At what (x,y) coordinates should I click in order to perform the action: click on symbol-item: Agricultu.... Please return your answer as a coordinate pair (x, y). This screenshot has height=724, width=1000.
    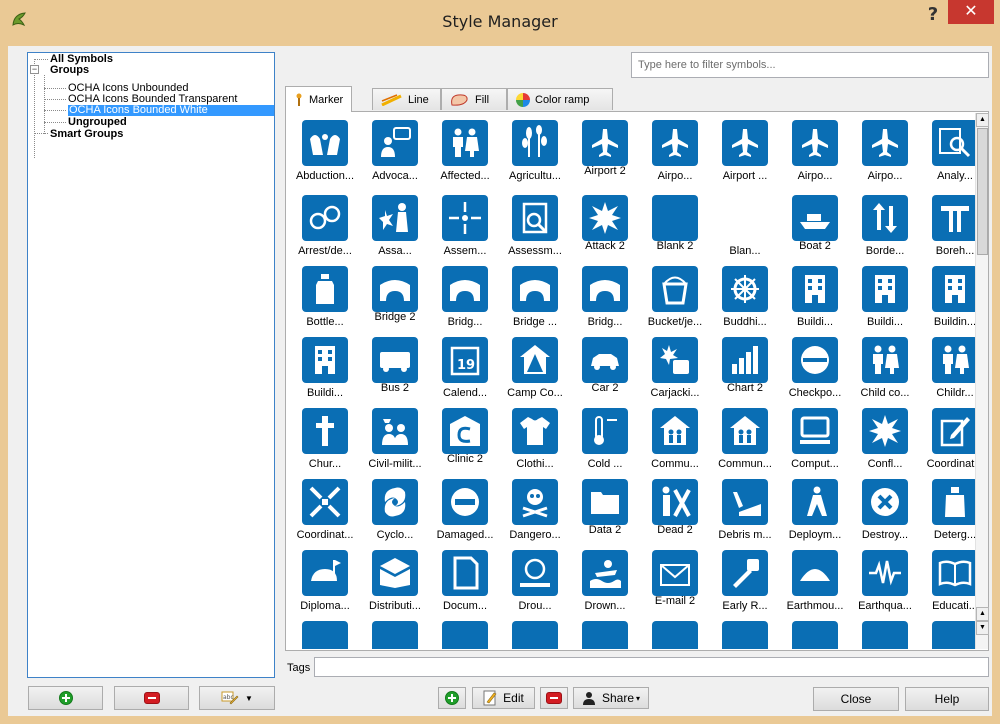
    Looking at the image, I should click on (535, 151).